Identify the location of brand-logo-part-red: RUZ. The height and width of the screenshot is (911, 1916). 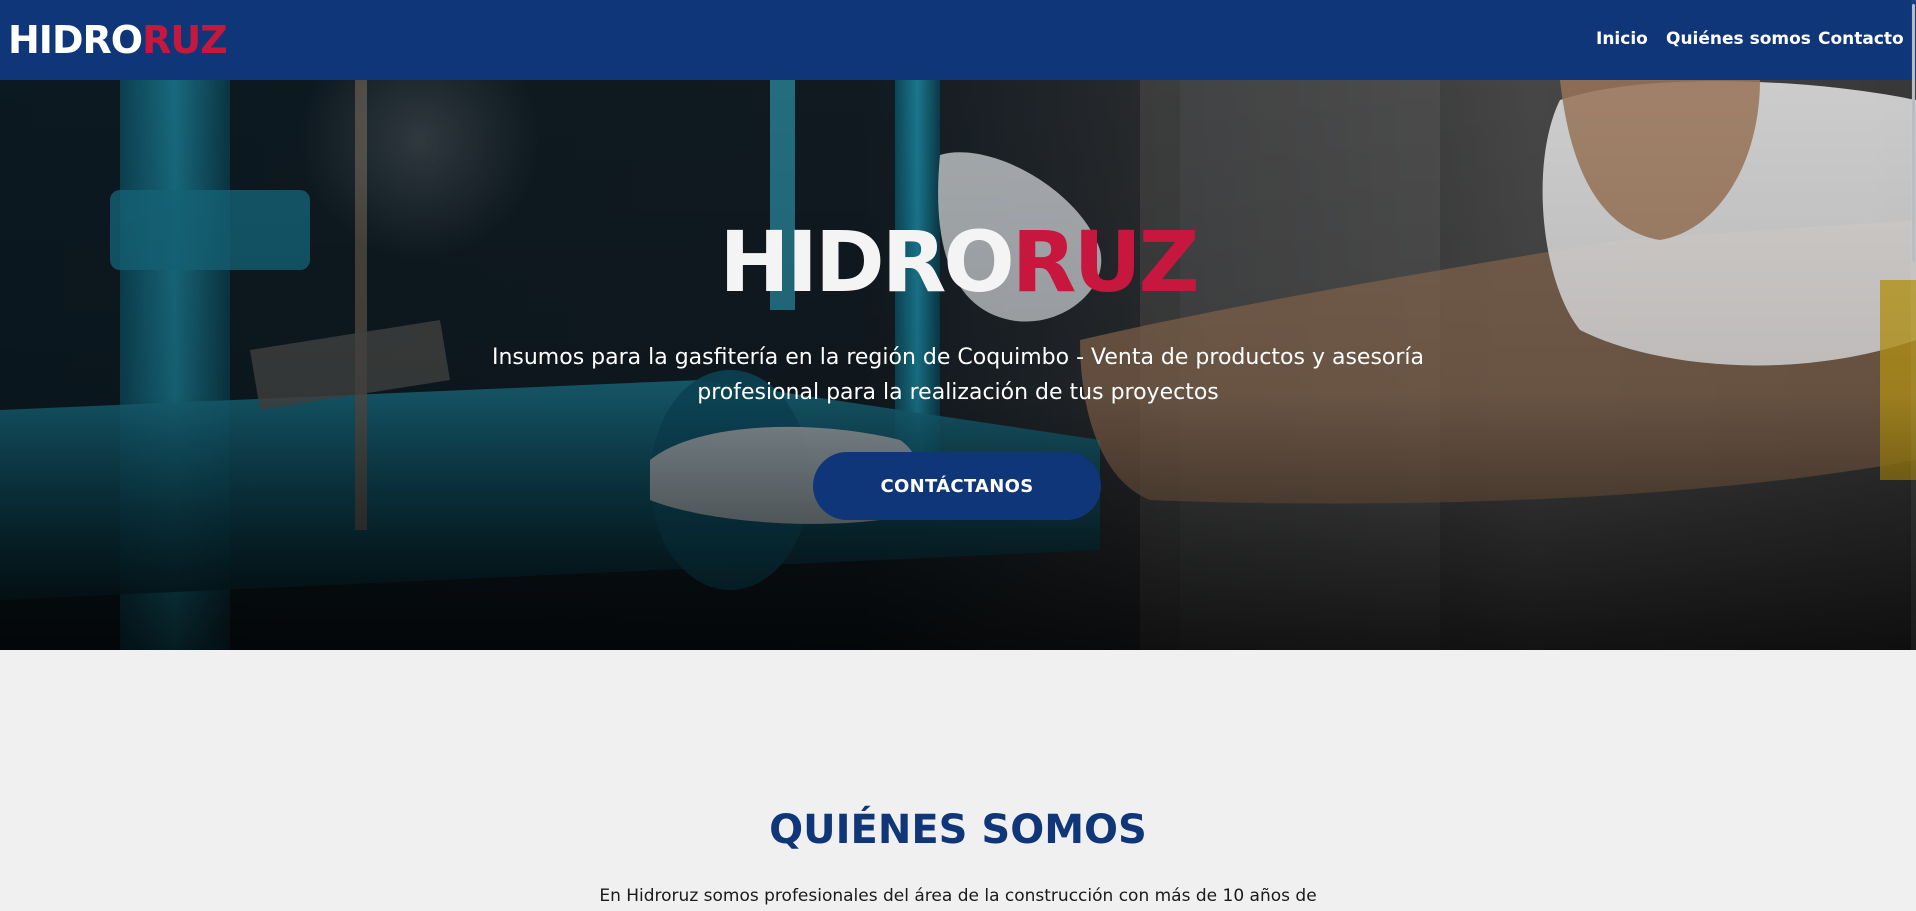
(185, 40).